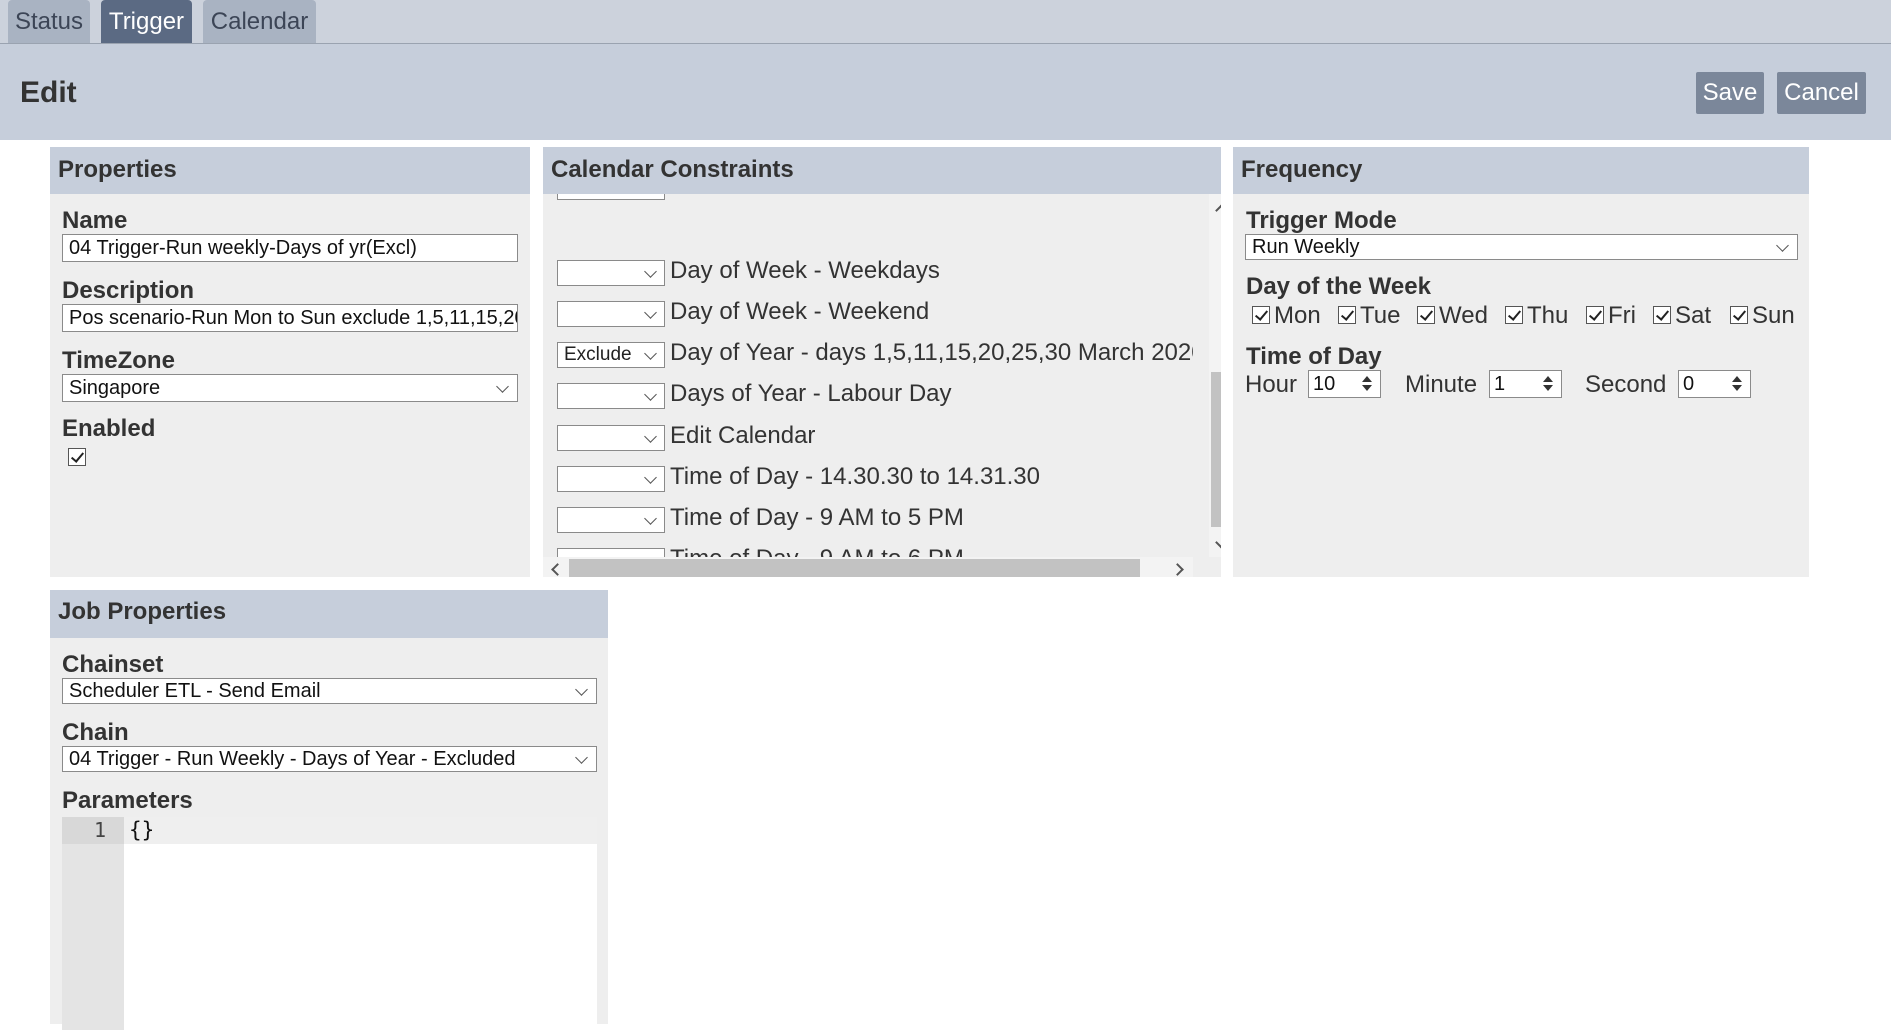  I want to click on page-title: Edit, so click(48, 92).